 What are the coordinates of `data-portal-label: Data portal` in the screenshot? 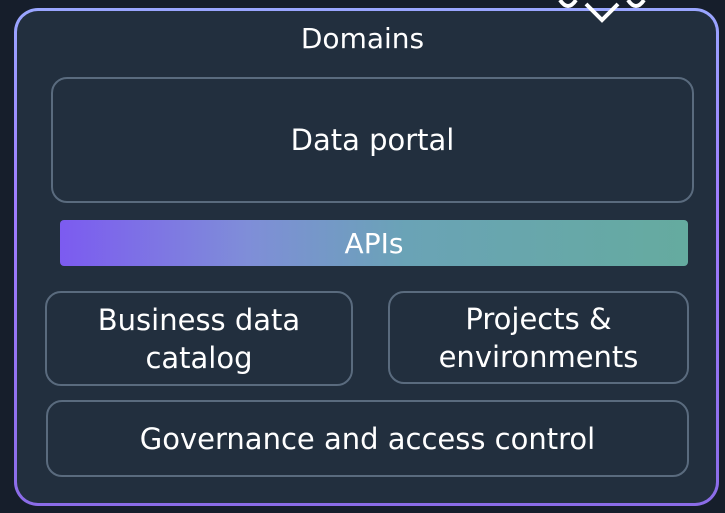 It's located at (372, 140).